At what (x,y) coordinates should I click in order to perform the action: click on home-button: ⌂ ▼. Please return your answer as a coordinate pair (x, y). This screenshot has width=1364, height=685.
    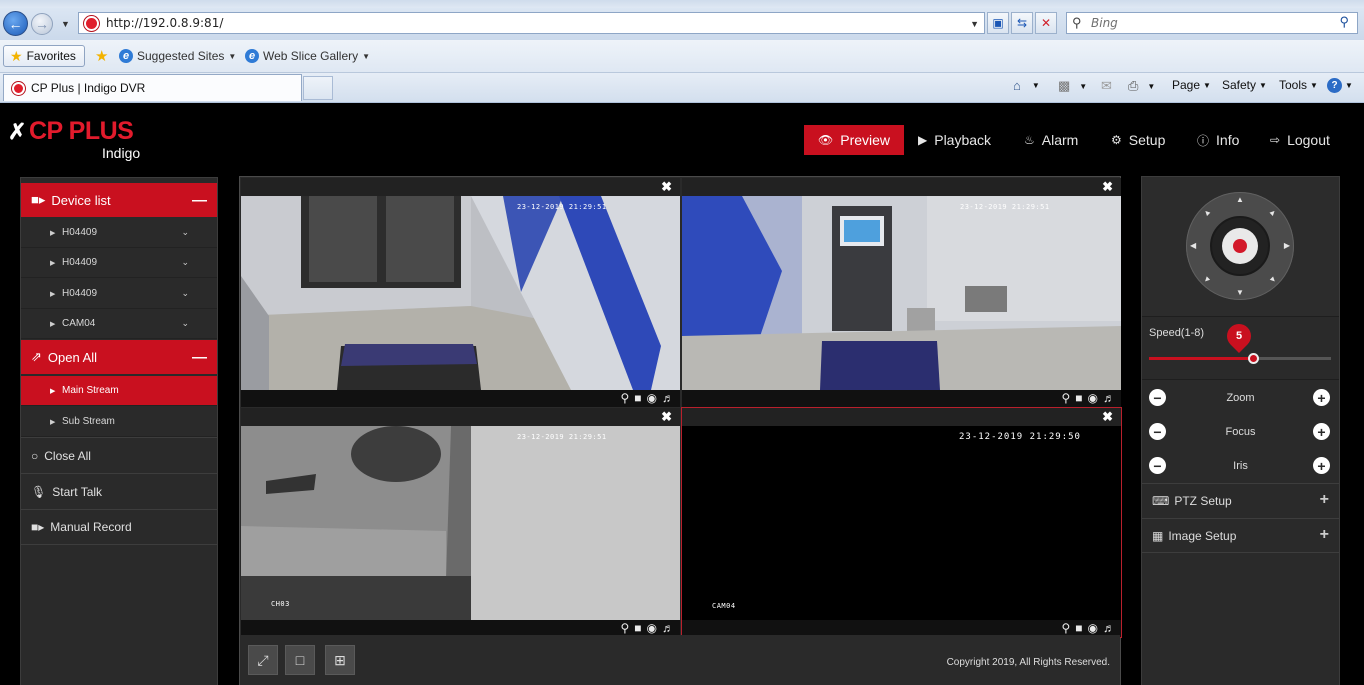
    Looking at the image, I should click on (1026, 85).